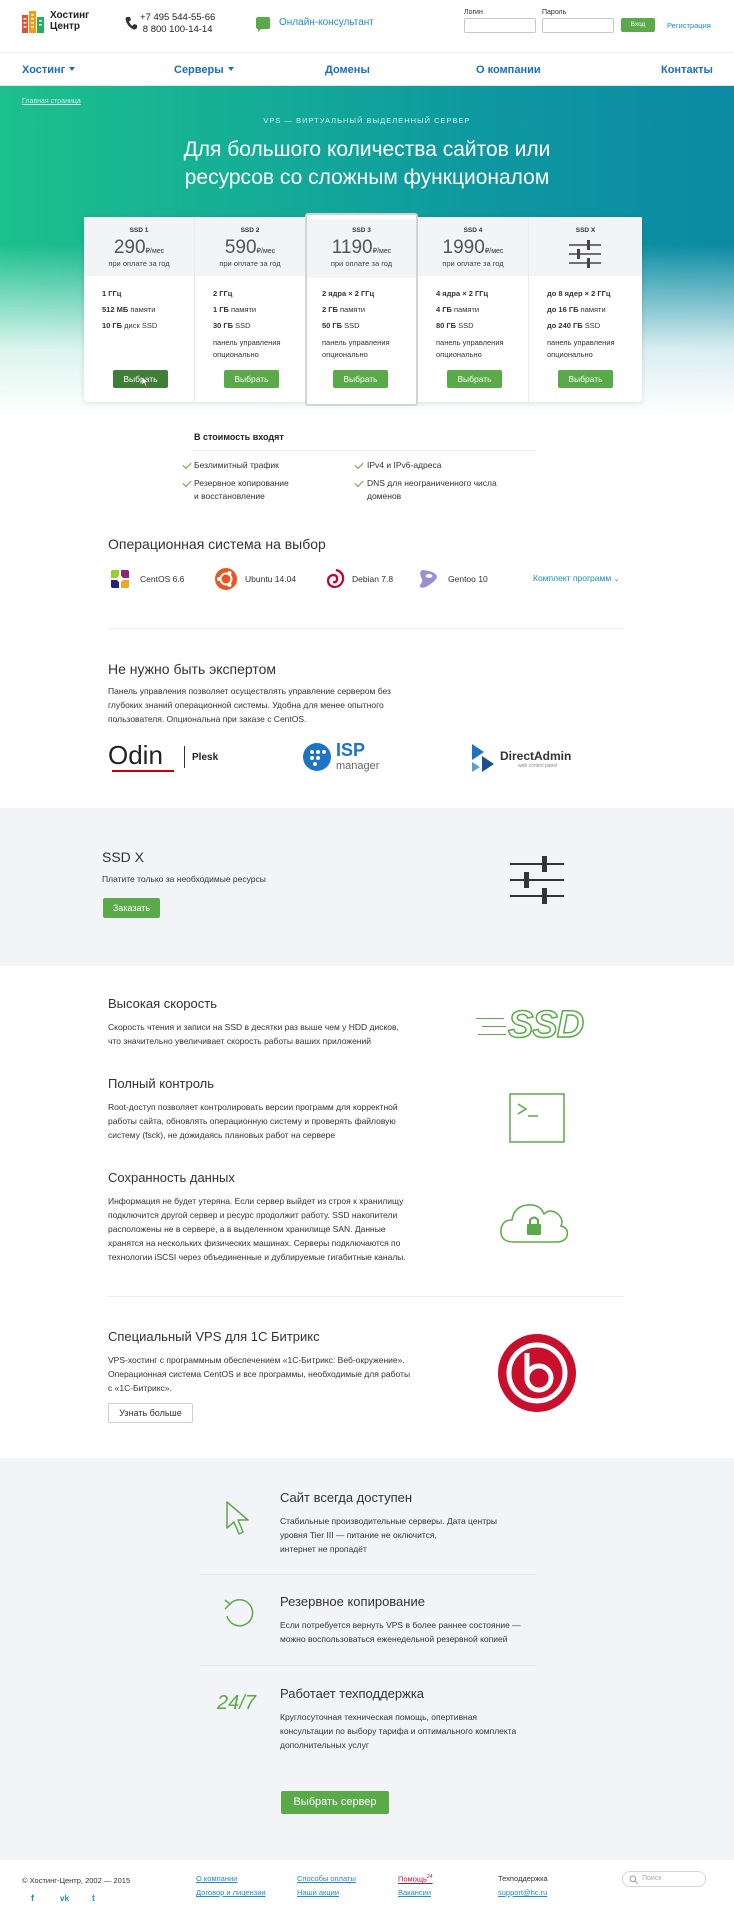  I want to click on gentoo-icon, so click(428, 579).